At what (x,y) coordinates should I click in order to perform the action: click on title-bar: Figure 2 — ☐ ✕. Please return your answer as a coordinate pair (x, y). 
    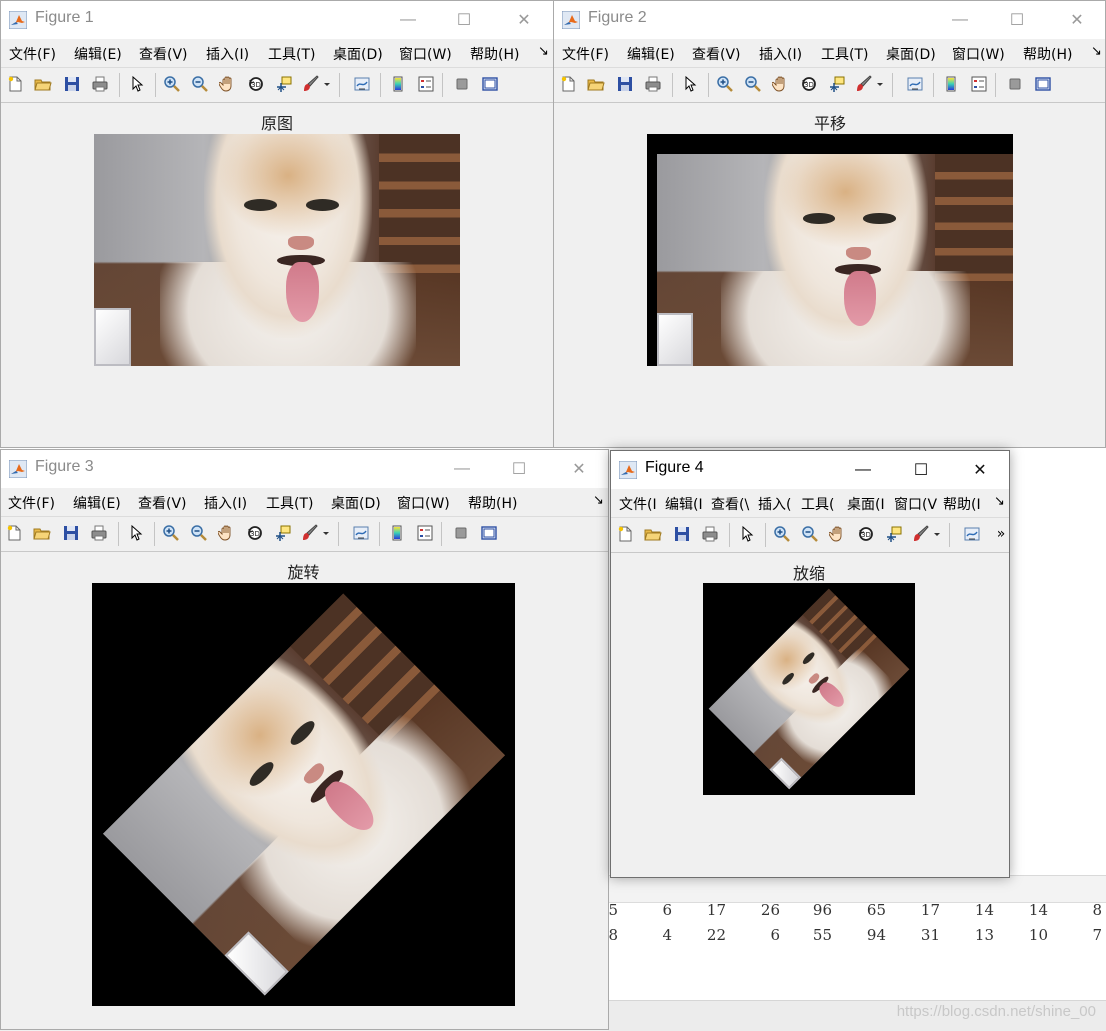
    Looking at the image, I should click on (829, 20).